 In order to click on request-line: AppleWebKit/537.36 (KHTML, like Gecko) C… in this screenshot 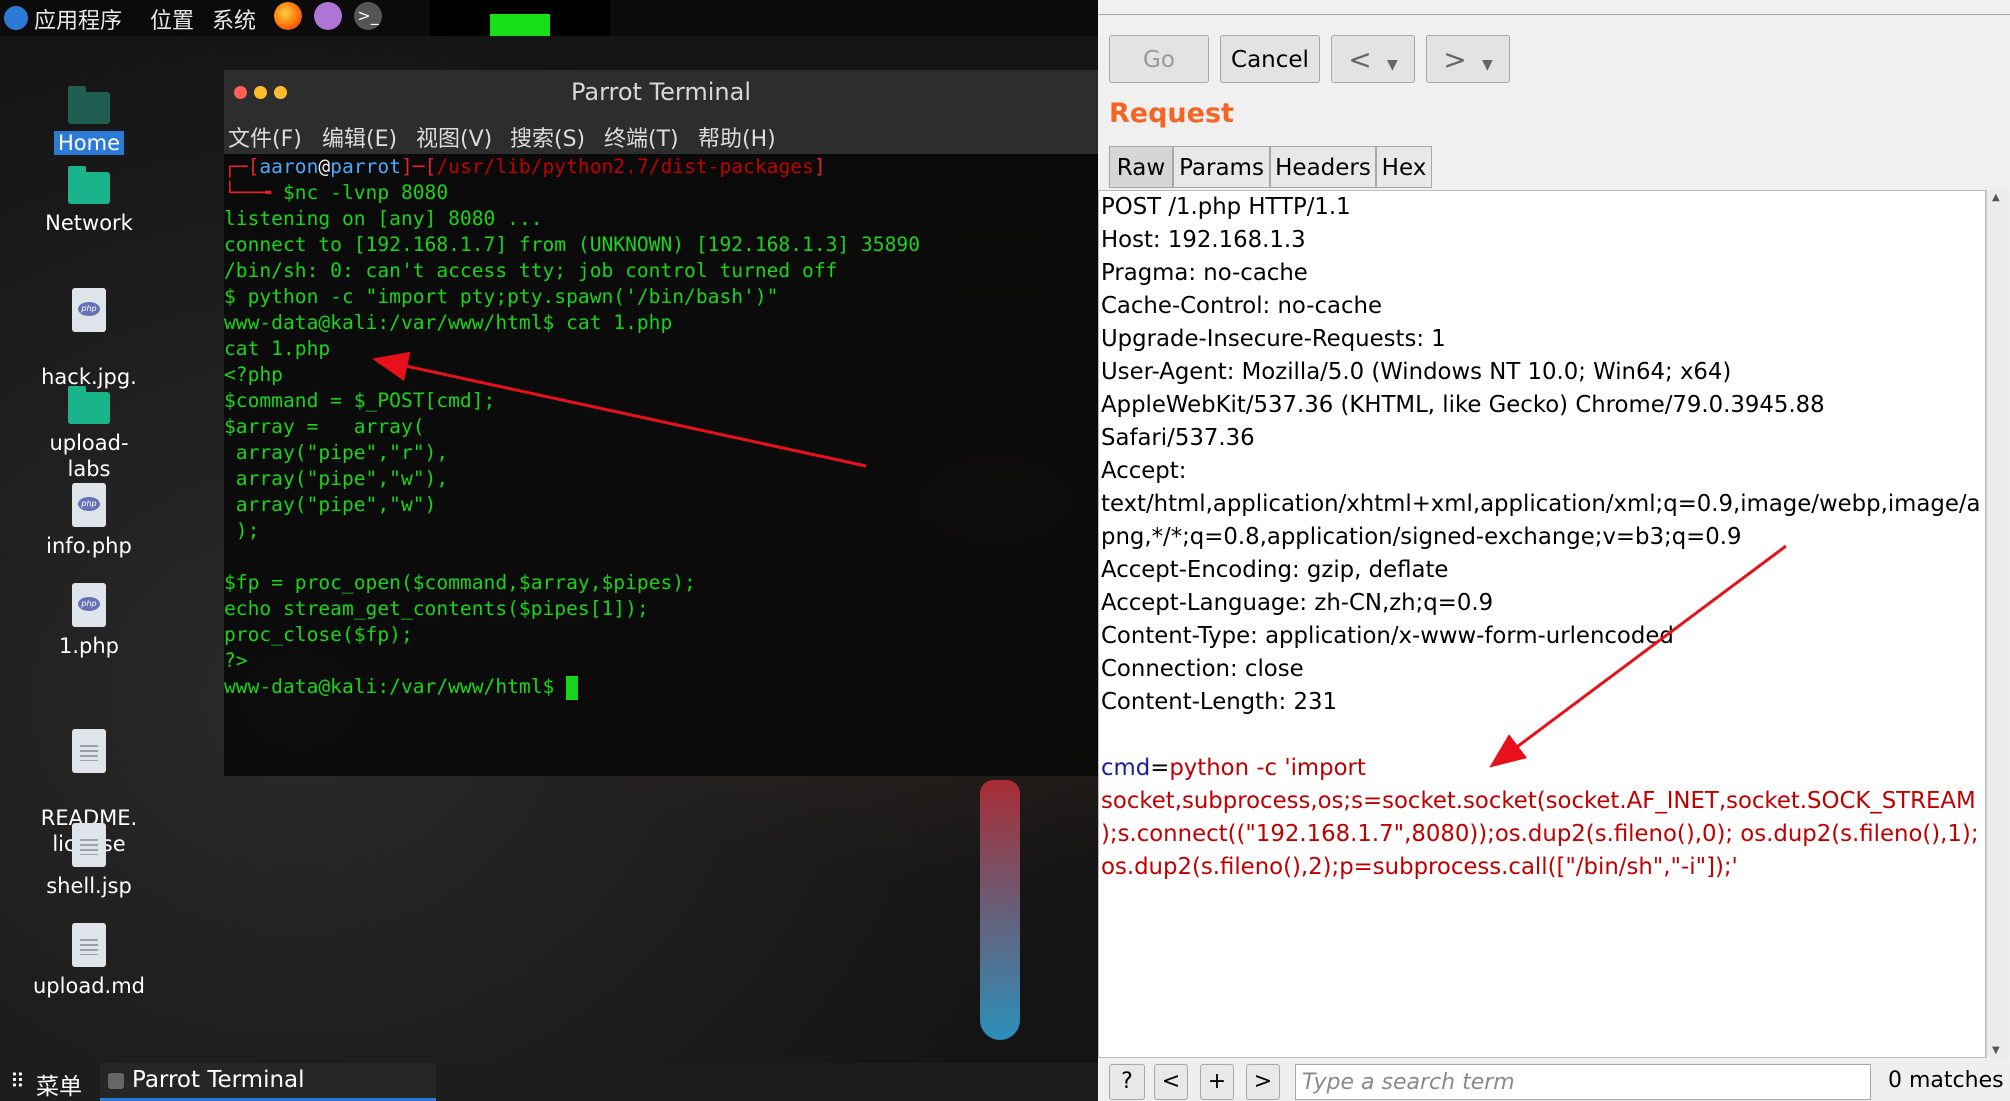, I will do `click(1463, 405)`.